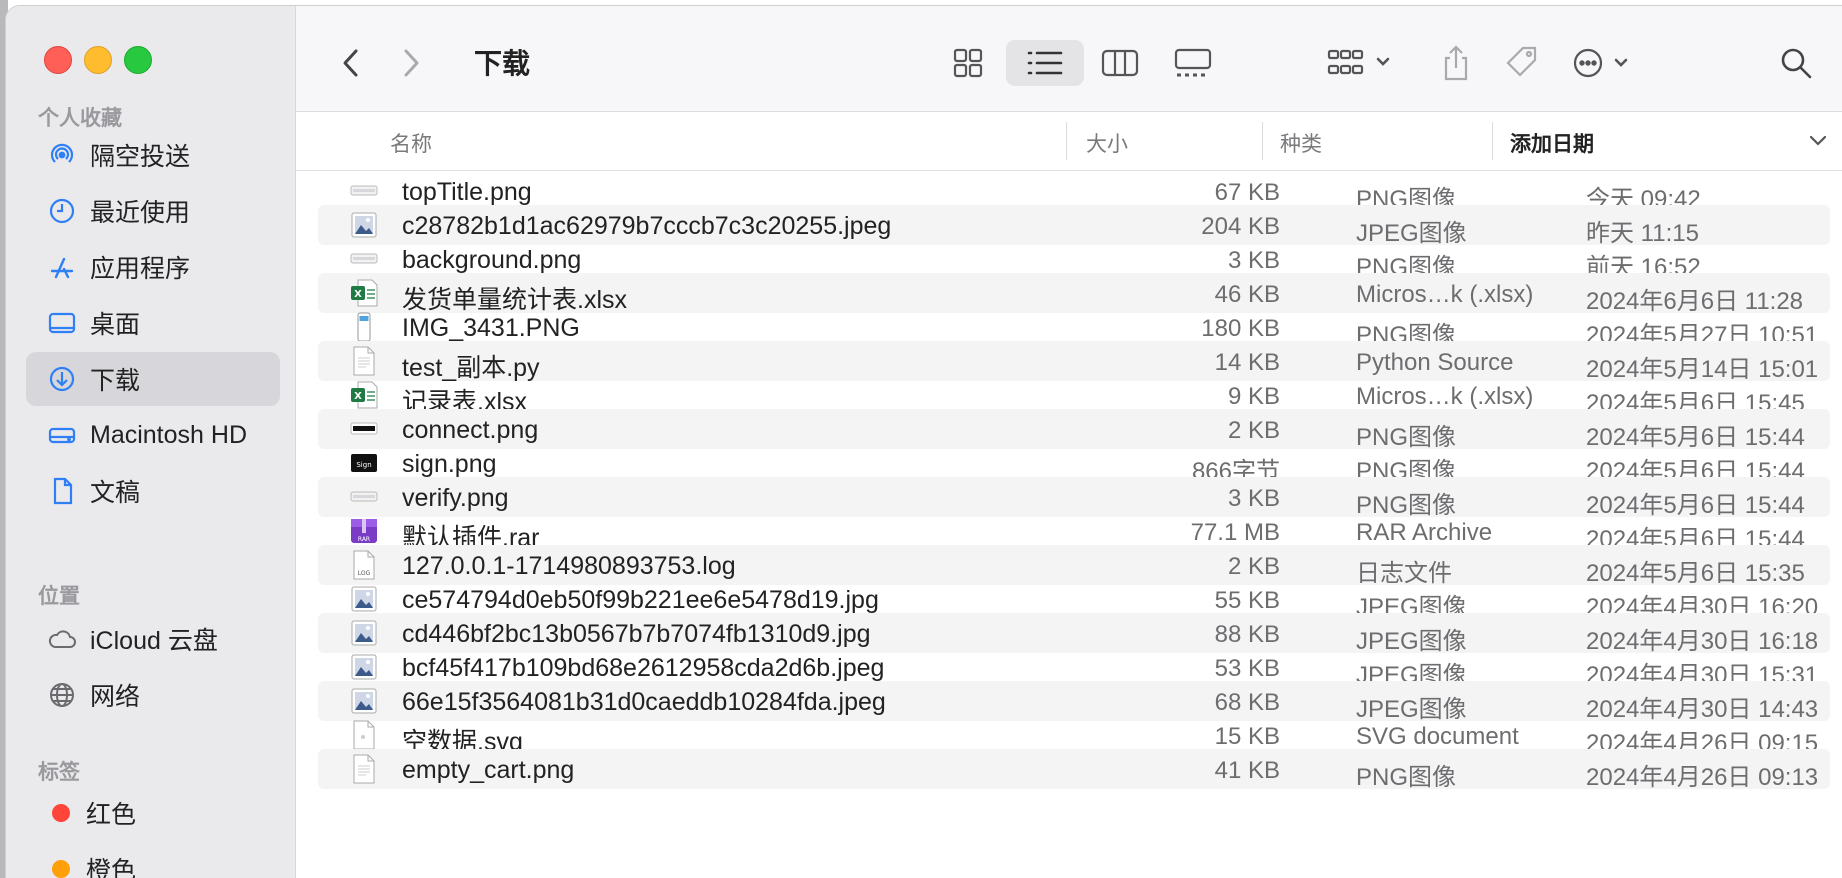  Describe the element at coordinates (1361, 63) in the screenshot. I see `group-button` at that location.